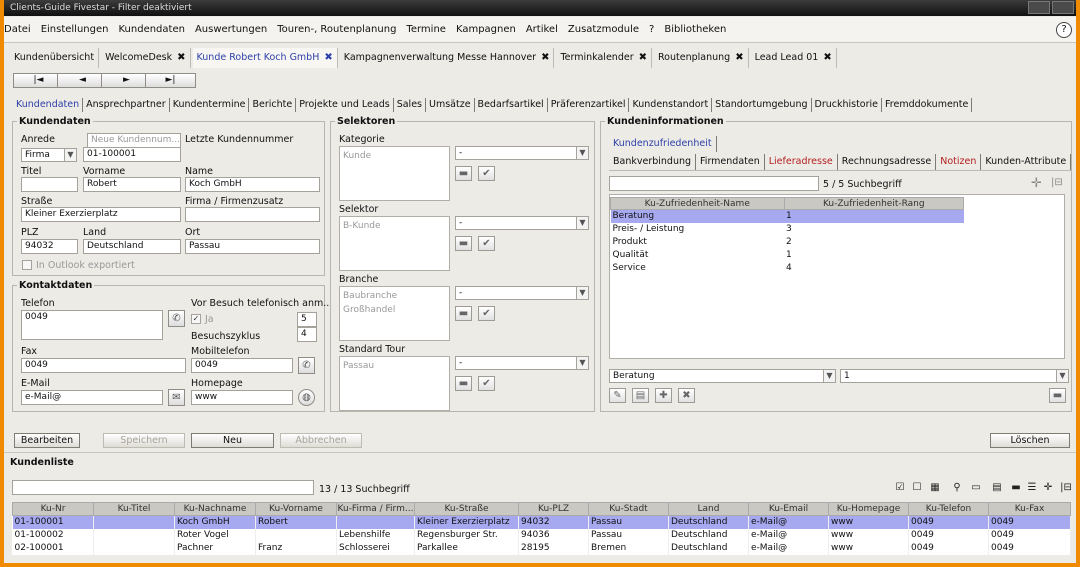 The height and width of the screenshot is (567, 1080). Describe the element at coordinates (274, 105) in the screenshot. I see `tab-berichte: Berichte` at that location.